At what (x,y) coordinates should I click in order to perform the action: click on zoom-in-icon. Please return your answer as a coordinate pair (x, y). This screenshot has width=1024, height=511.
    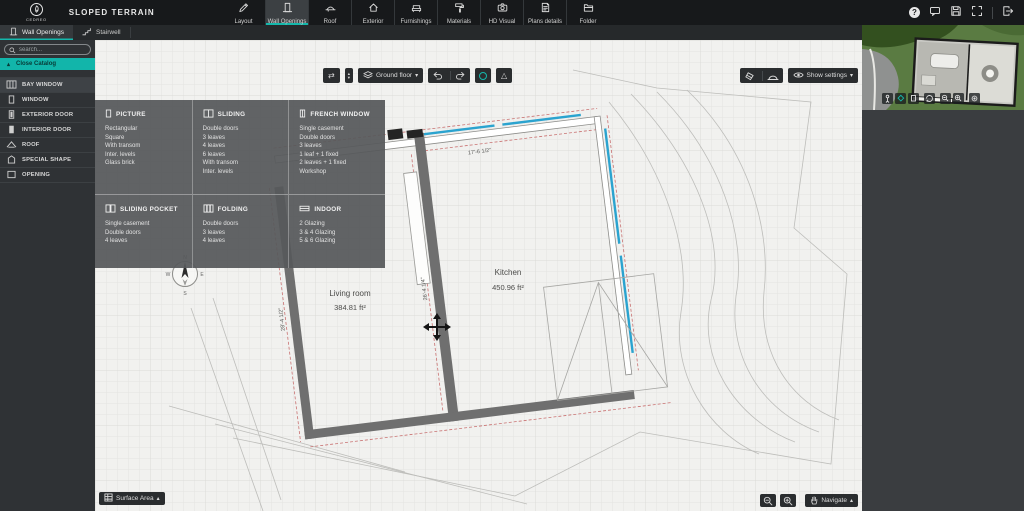
    Looking at the image, I should click on (788, 500).